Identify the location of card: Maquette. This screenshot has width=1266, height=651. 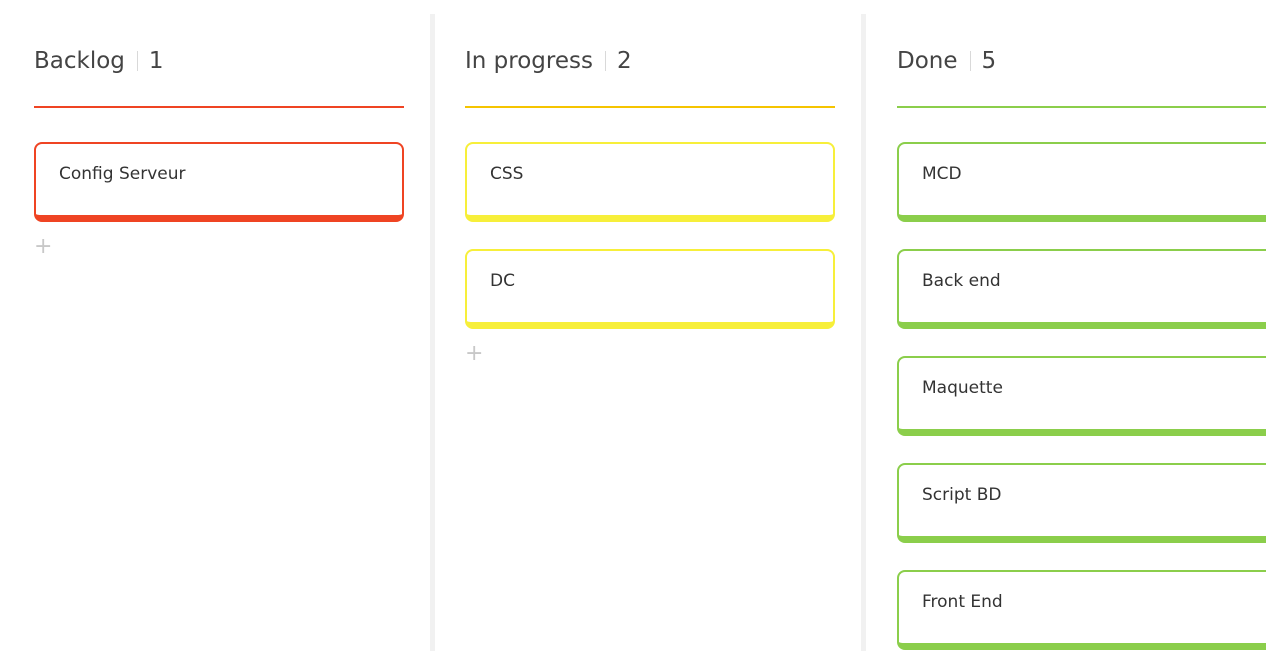
(1081, 396).